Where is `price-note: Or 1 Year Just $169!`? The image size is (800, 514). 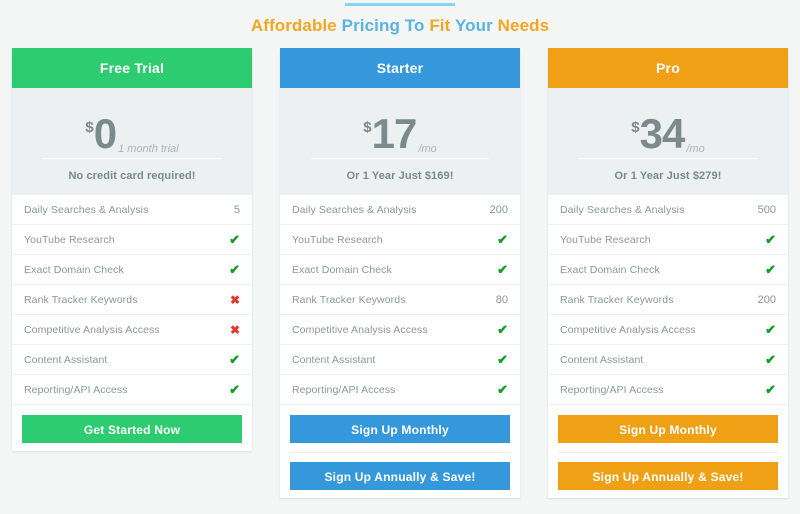
price-note: Or 1 Year Just $169! is located at coordinates (400, 176).